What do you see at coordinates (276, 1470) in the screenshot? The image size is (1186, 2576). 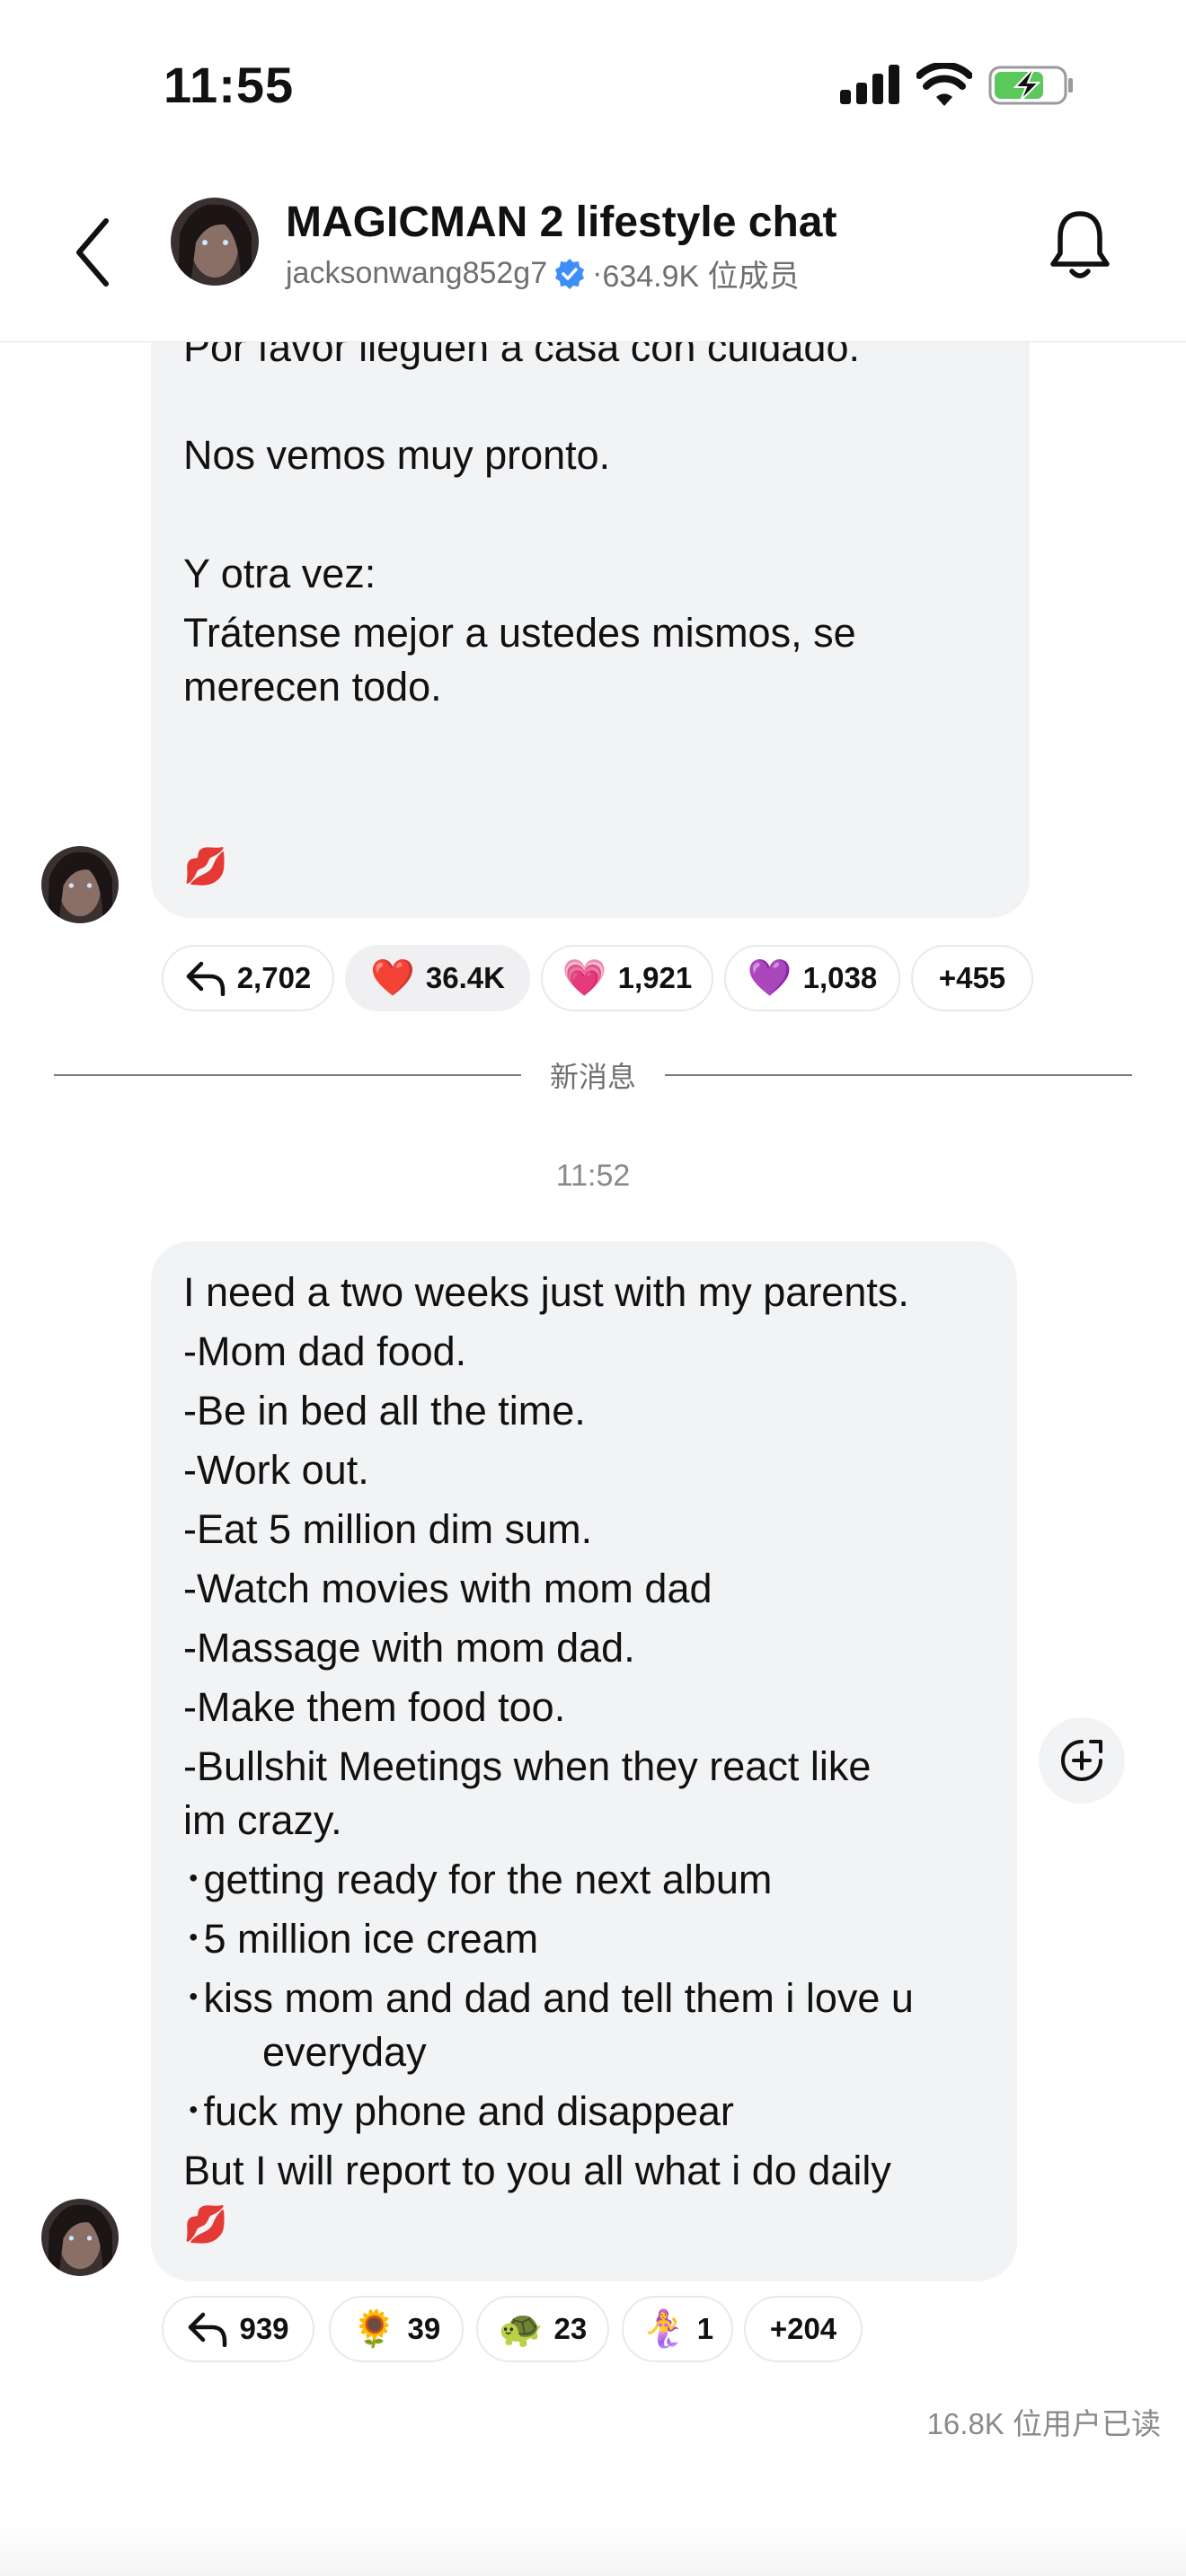 I see `message-line: -Work out.` at bounding box center [276, 1470].